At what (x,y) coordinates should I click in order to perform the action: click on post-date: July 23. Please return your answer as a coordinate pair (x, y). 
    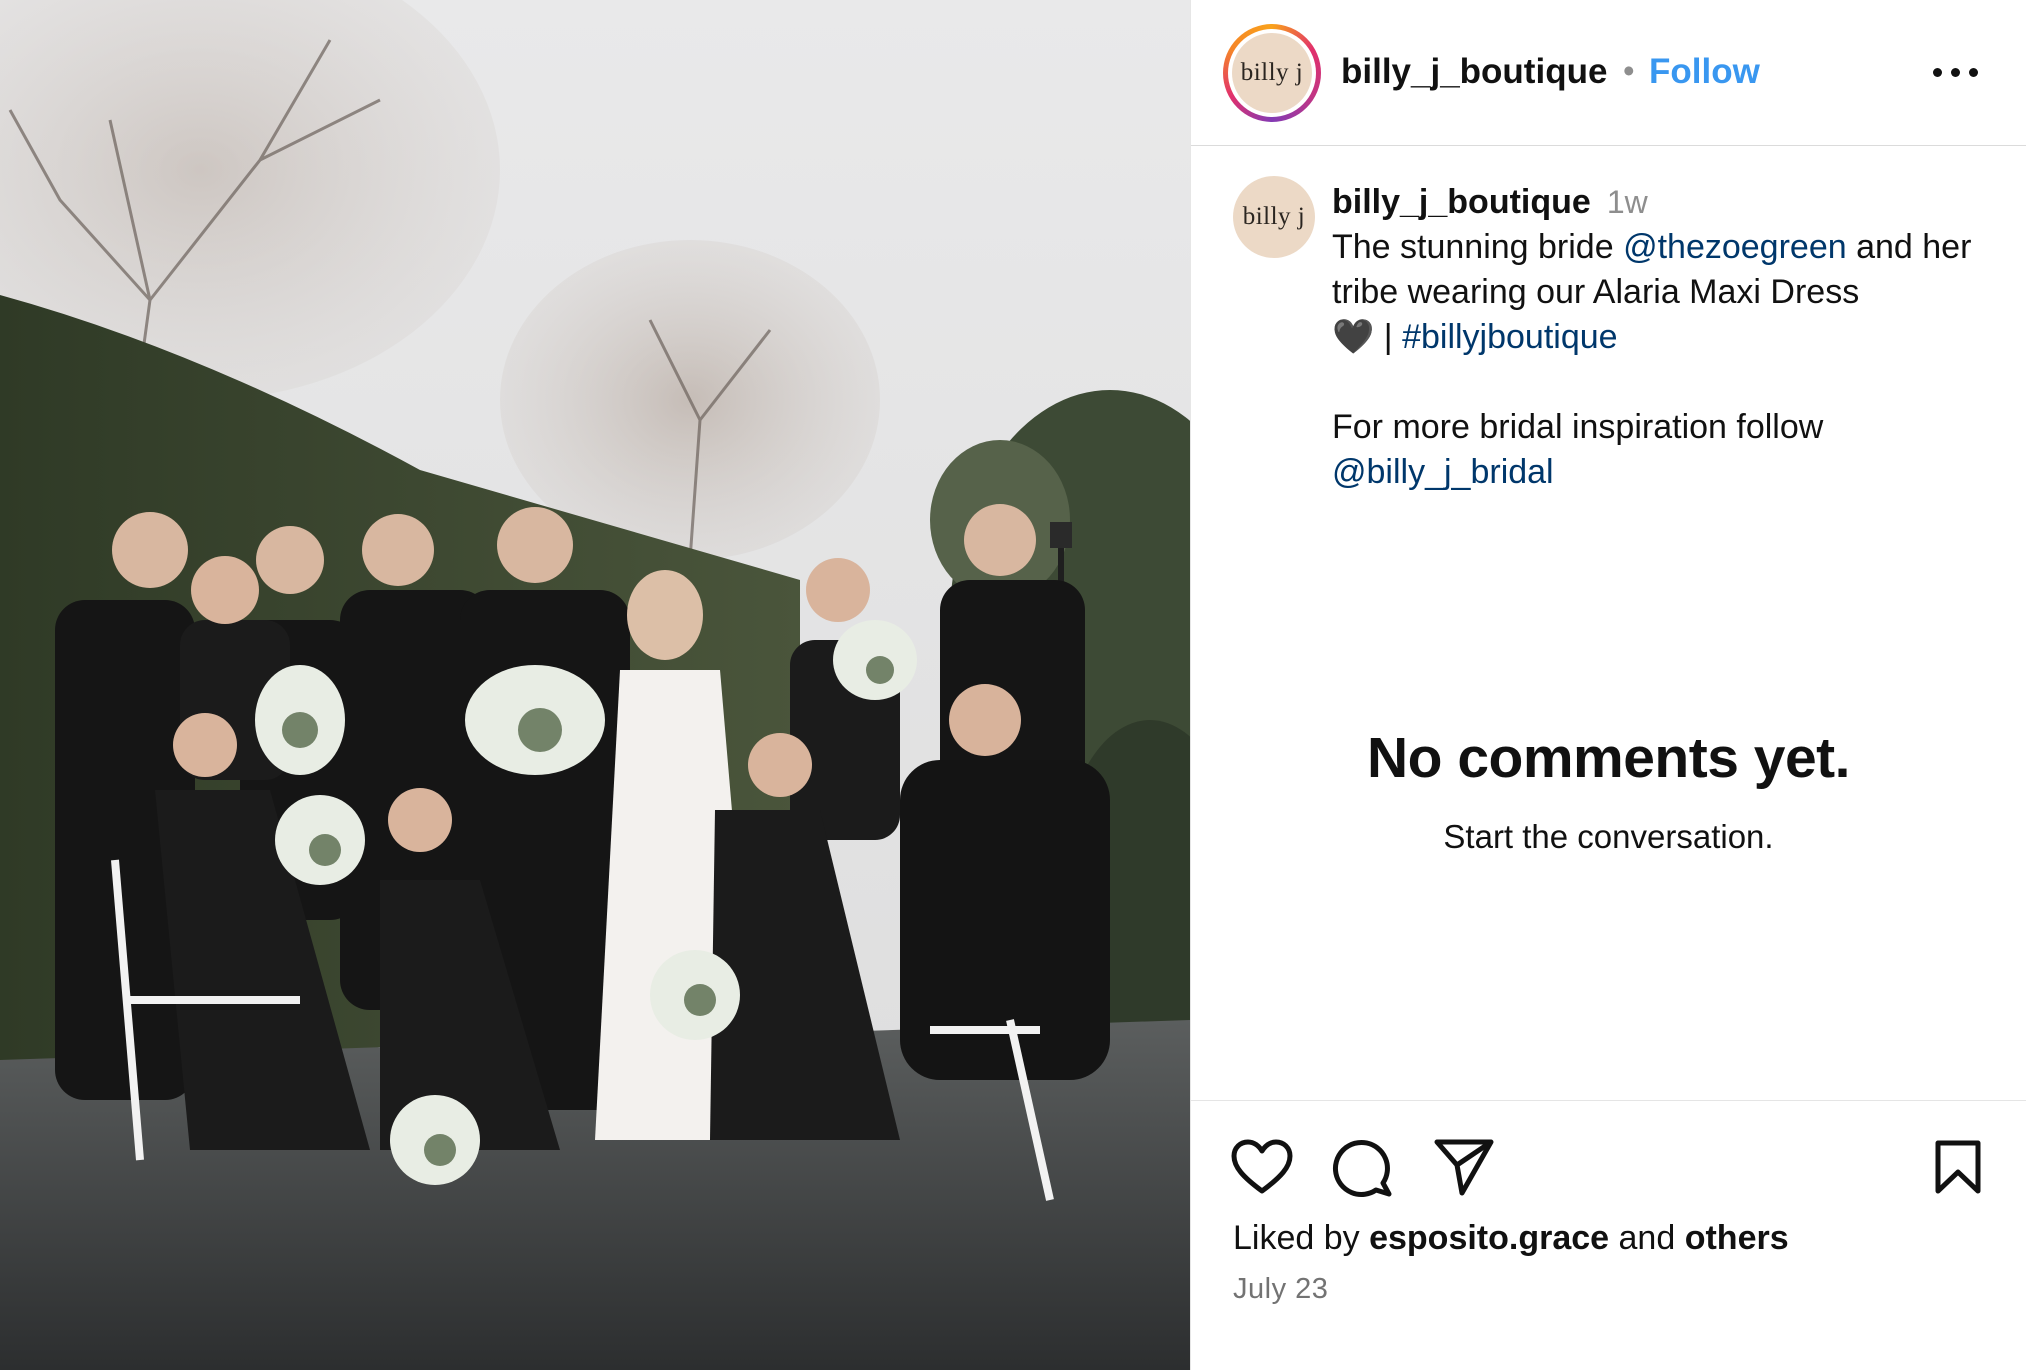
    Looking at the image, I should click on (1280, 1289).